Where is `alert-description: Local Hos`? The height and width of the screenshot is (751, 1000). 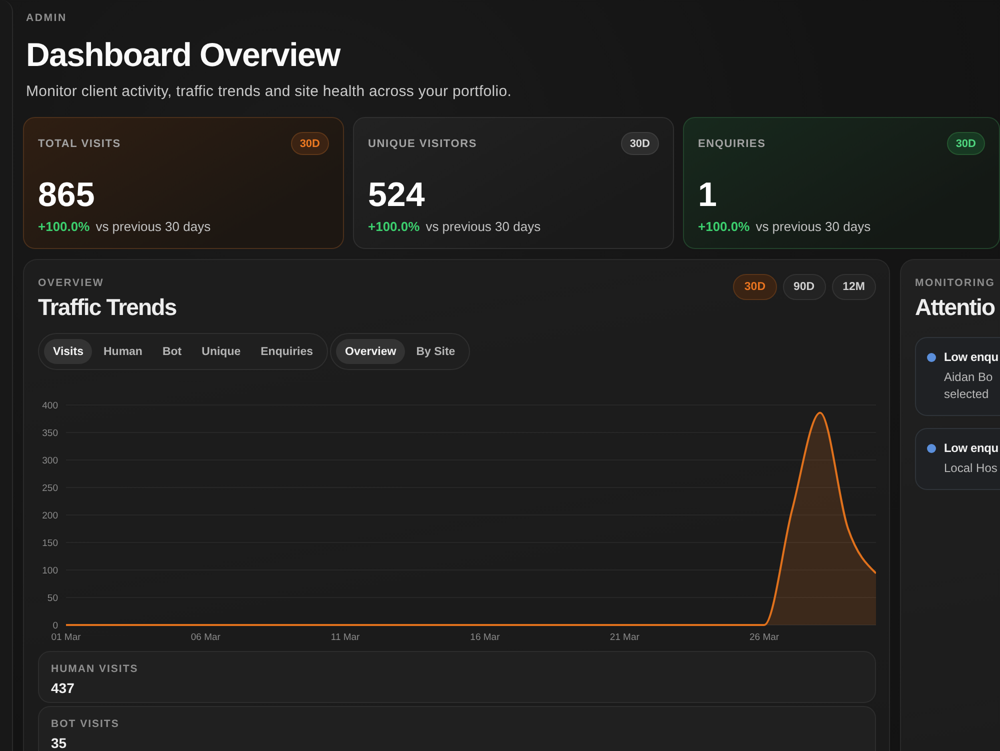
alert-description: Local Hos is located at coordinates (971, 468).